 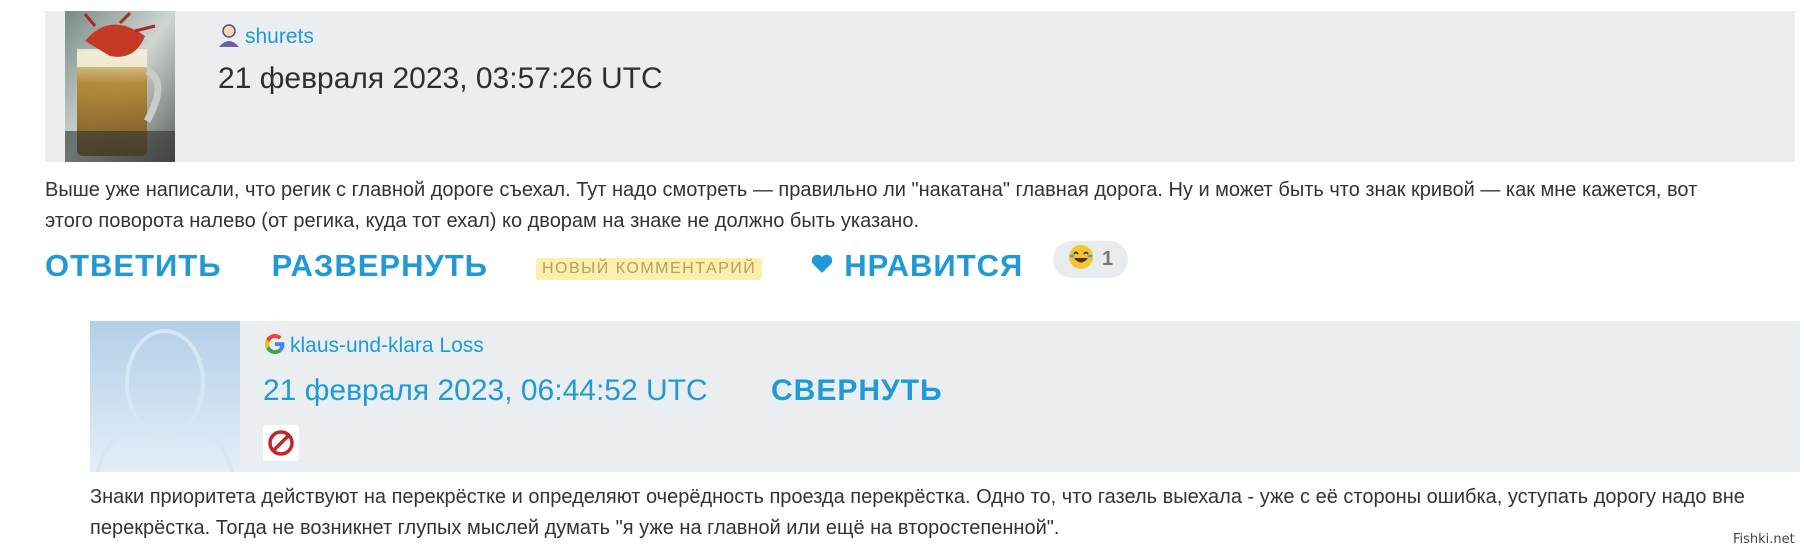 What do you see at coordinates (229, 37) in the screenshot?
I see `user-icon` at bounding box center [229, 37].